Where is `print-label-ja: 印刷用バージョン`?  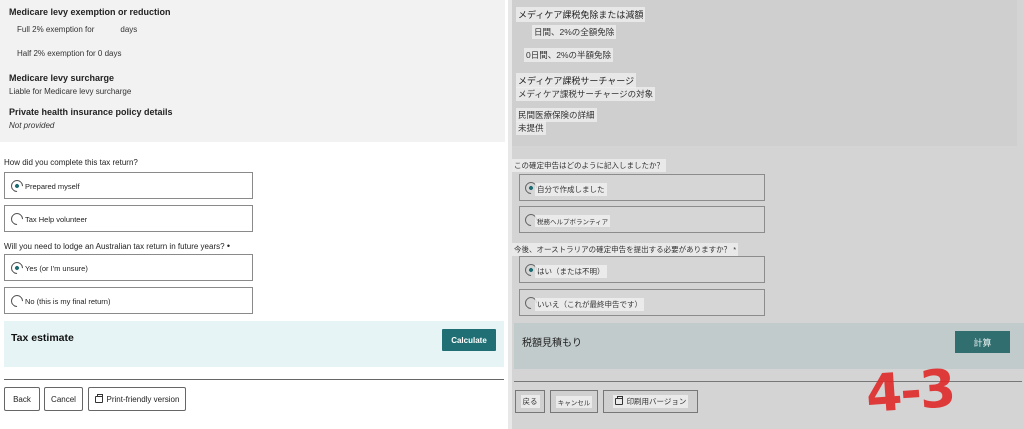
print-label-ja: 印刷用バージョン is located at coordinates (656, 401).